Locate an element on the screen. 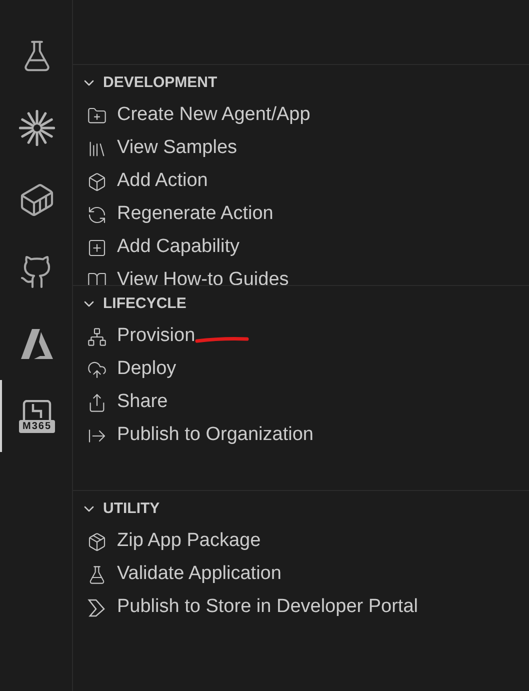 Image resolution: width=529 pixels, height=691 pixels. section-title: DEVELOPMENT is located at coordinates (160, 82).